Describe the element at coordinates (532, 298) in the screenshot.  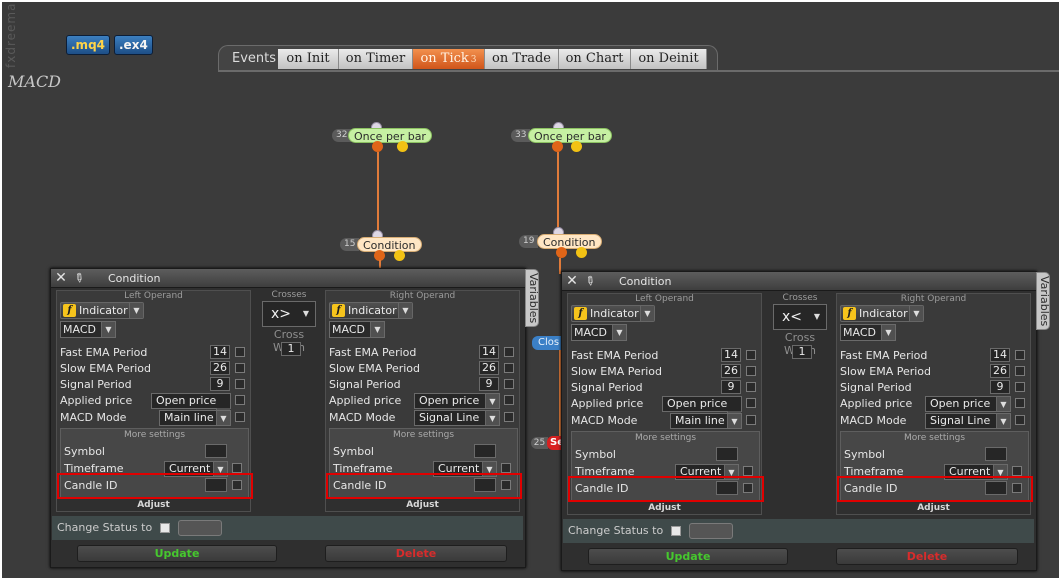
I see `variables-tab: Variables` at that location.